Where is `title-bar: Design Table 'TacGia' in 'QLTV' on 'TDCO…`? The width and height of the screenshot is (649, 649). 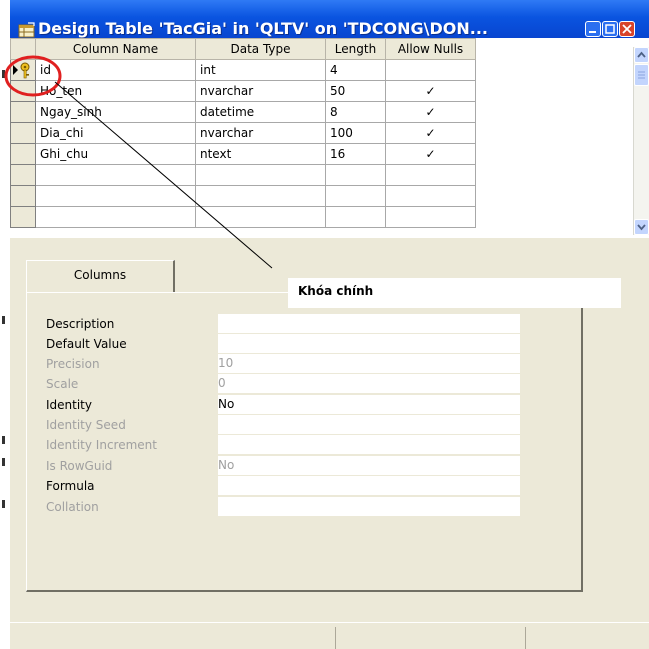
title-bar: Design Table 'TacGia' in 'QLTV' on 'TDCO… is located at coordinates (329, 19).